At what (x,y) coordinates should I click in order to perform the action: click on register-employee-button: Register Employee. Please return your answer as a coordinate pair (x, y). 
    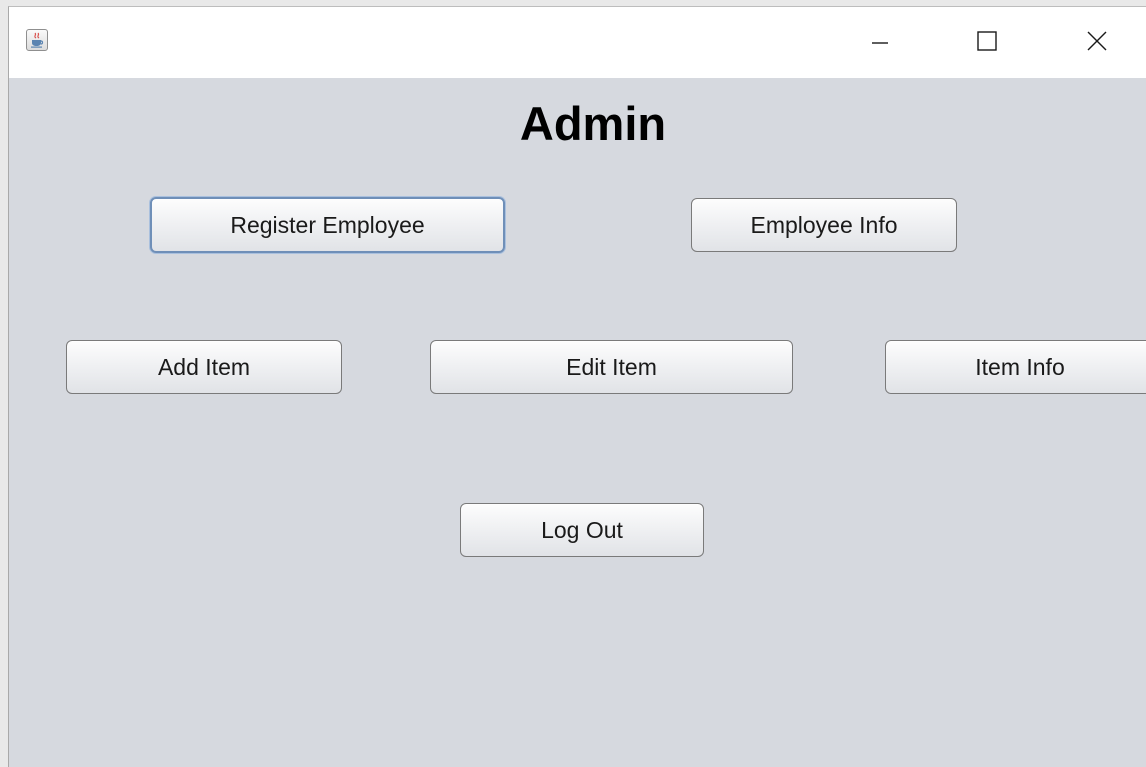
    Looking at the image, I should click on (327, 225).